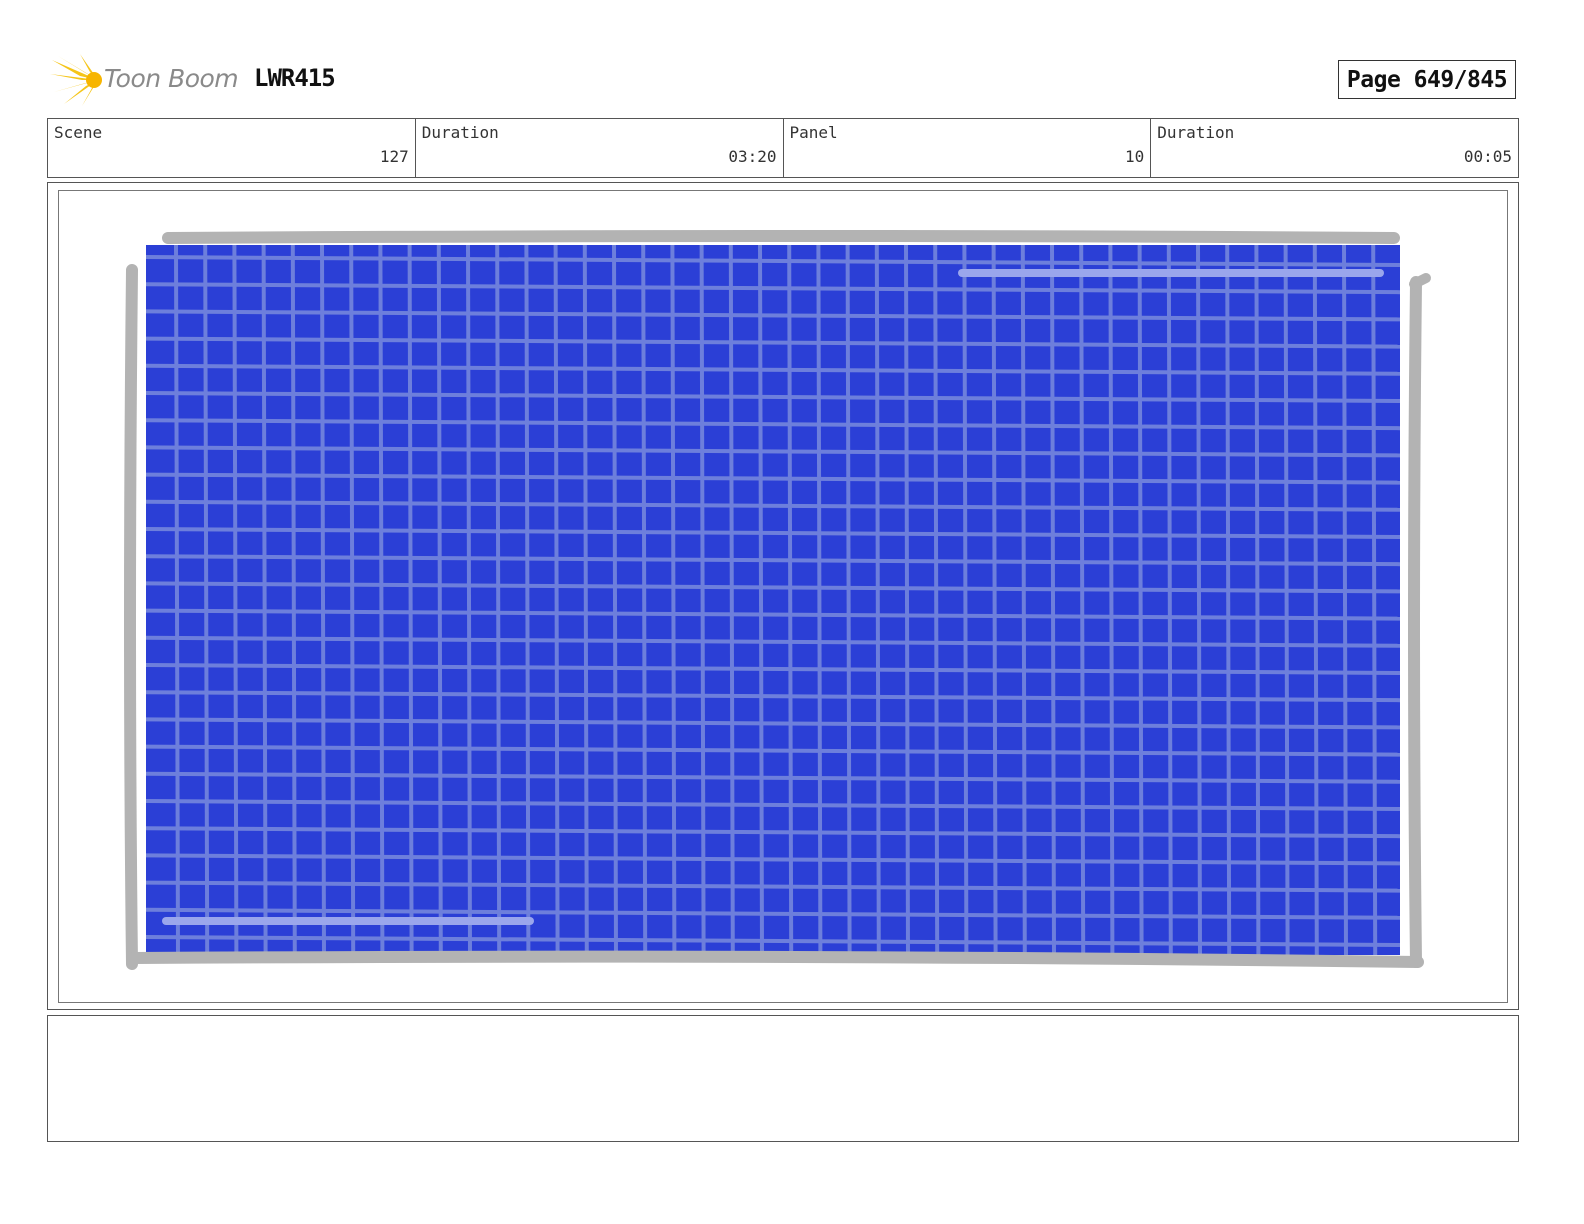 Image resolution: width=1584 pixels, height=1224 pixels. Describe the element at coordinates (1427, 79) in the screenshot. I see `page-indicator: Page 649/845` at that location.